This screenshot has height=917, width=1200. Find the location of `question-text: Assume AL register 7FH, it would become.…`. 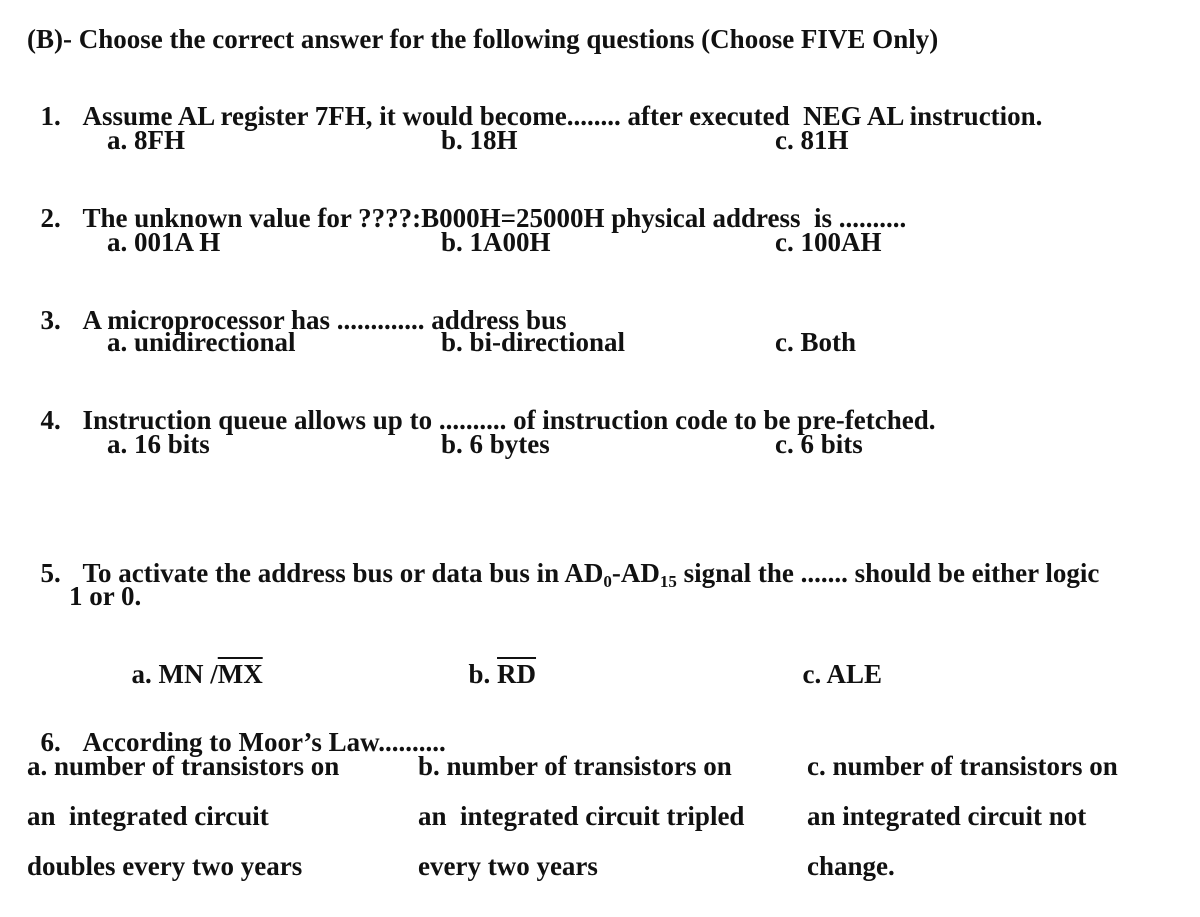

question-text: Assume AL register 7FH, it would become.… is located at coordinates (562, 116).